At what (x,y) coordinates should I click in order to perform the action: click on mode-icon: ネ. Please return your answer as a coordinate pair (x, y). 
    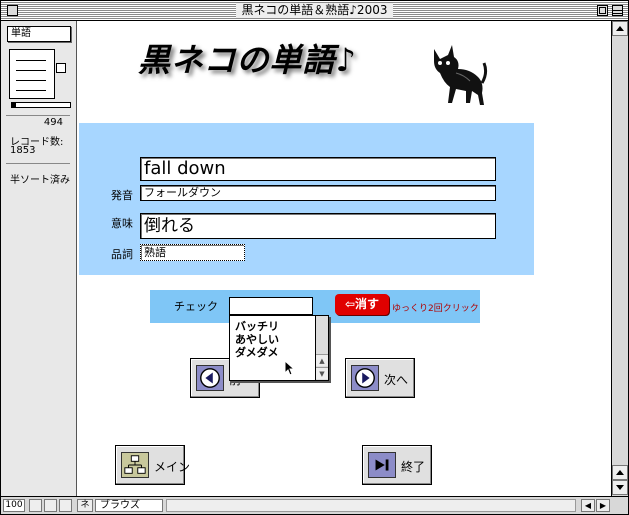
    Looking at the image, I should click on (85, 505).